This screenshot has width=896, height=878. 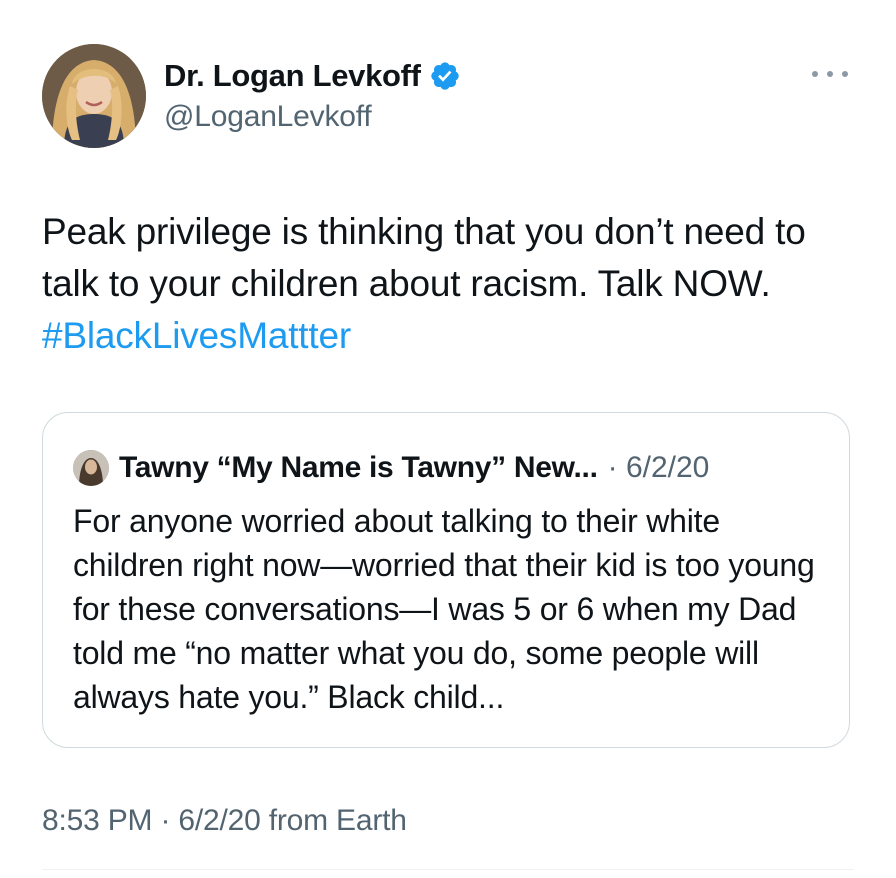 I want to click on quoted-tweet-date: 6/2/20, so click(x=667, y=467).